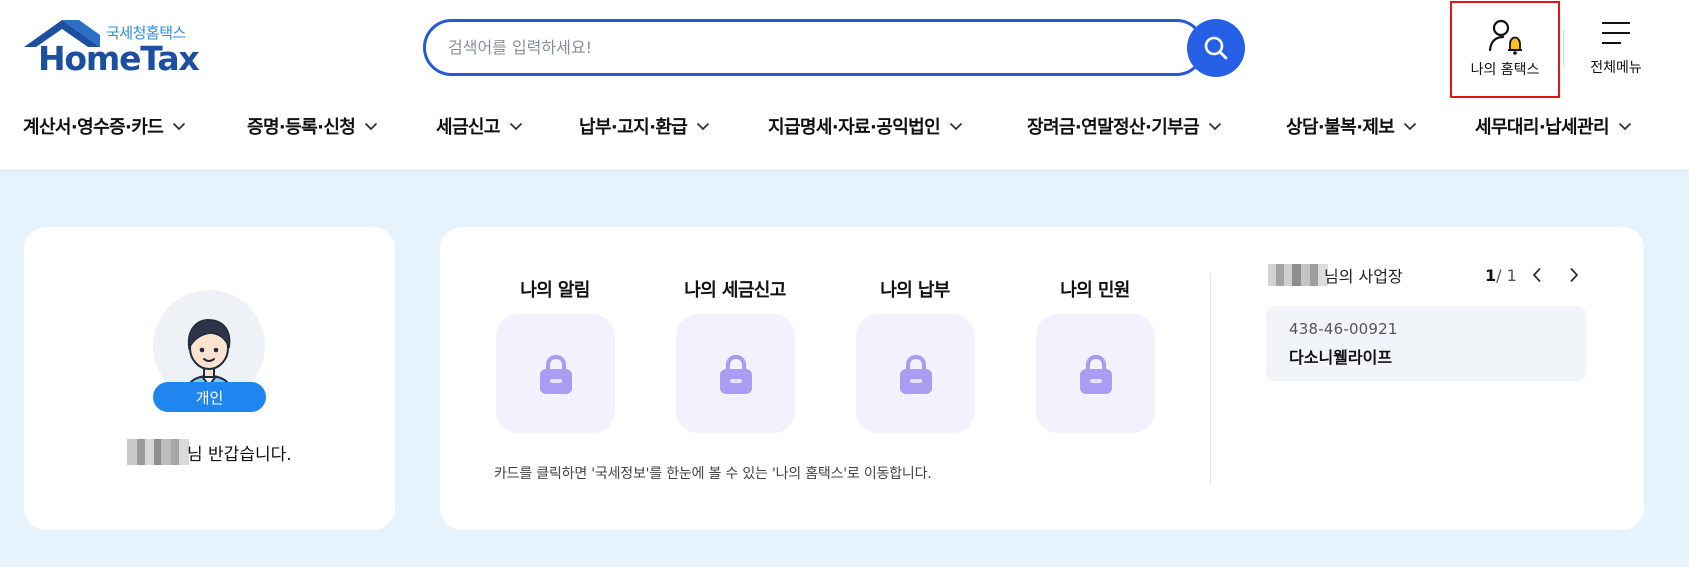  Describe the element at coordinates (119, 58) in the screenshot. I see `logo-title: HomeTax` at that location.